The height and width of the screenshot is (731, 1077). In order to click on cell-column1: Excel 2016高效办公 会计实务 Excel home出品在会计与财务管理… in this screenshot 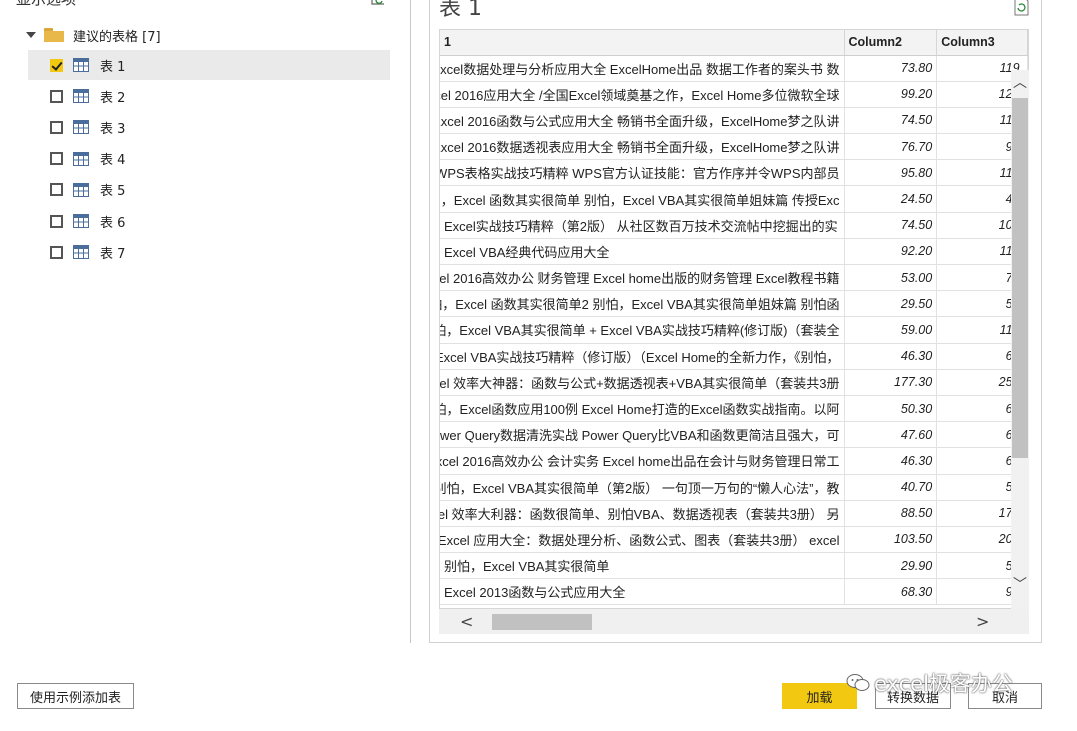, I will do `click(642, 461)`.